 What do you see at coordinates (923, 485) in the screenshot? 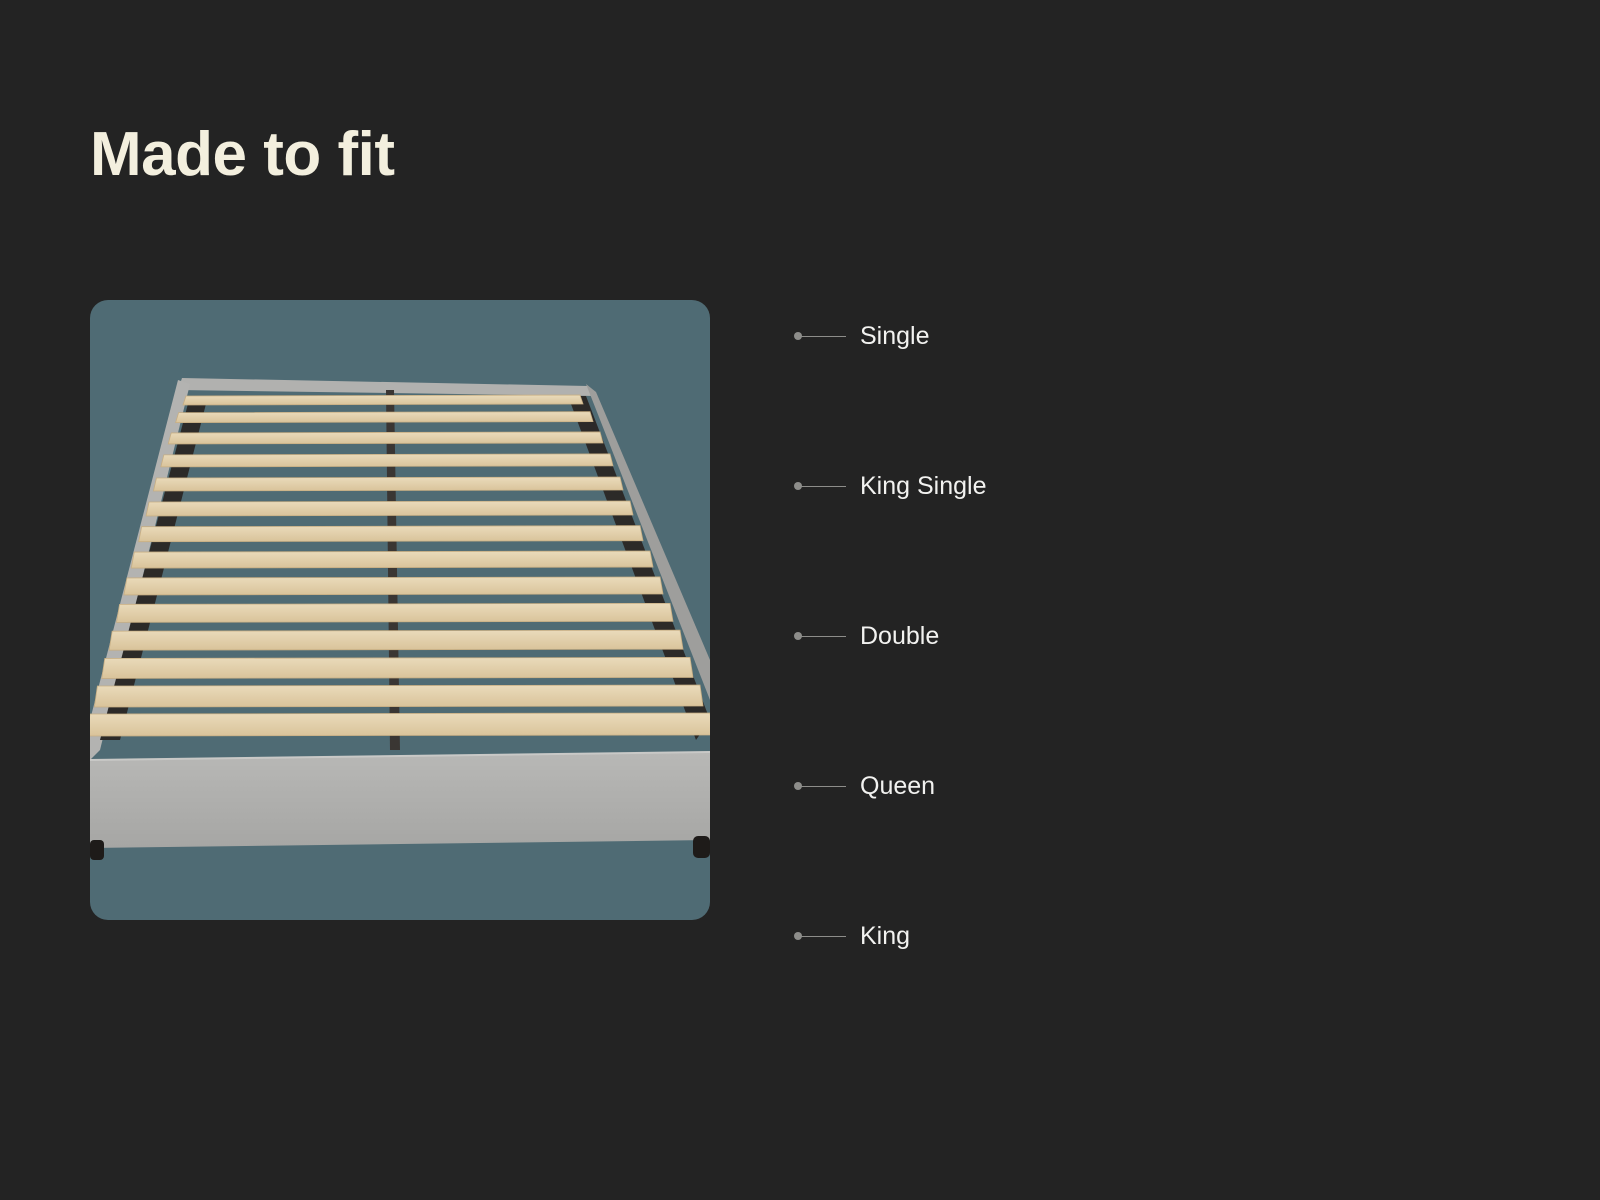
I see `size-label: King Single` at bounding box center [923, 485].